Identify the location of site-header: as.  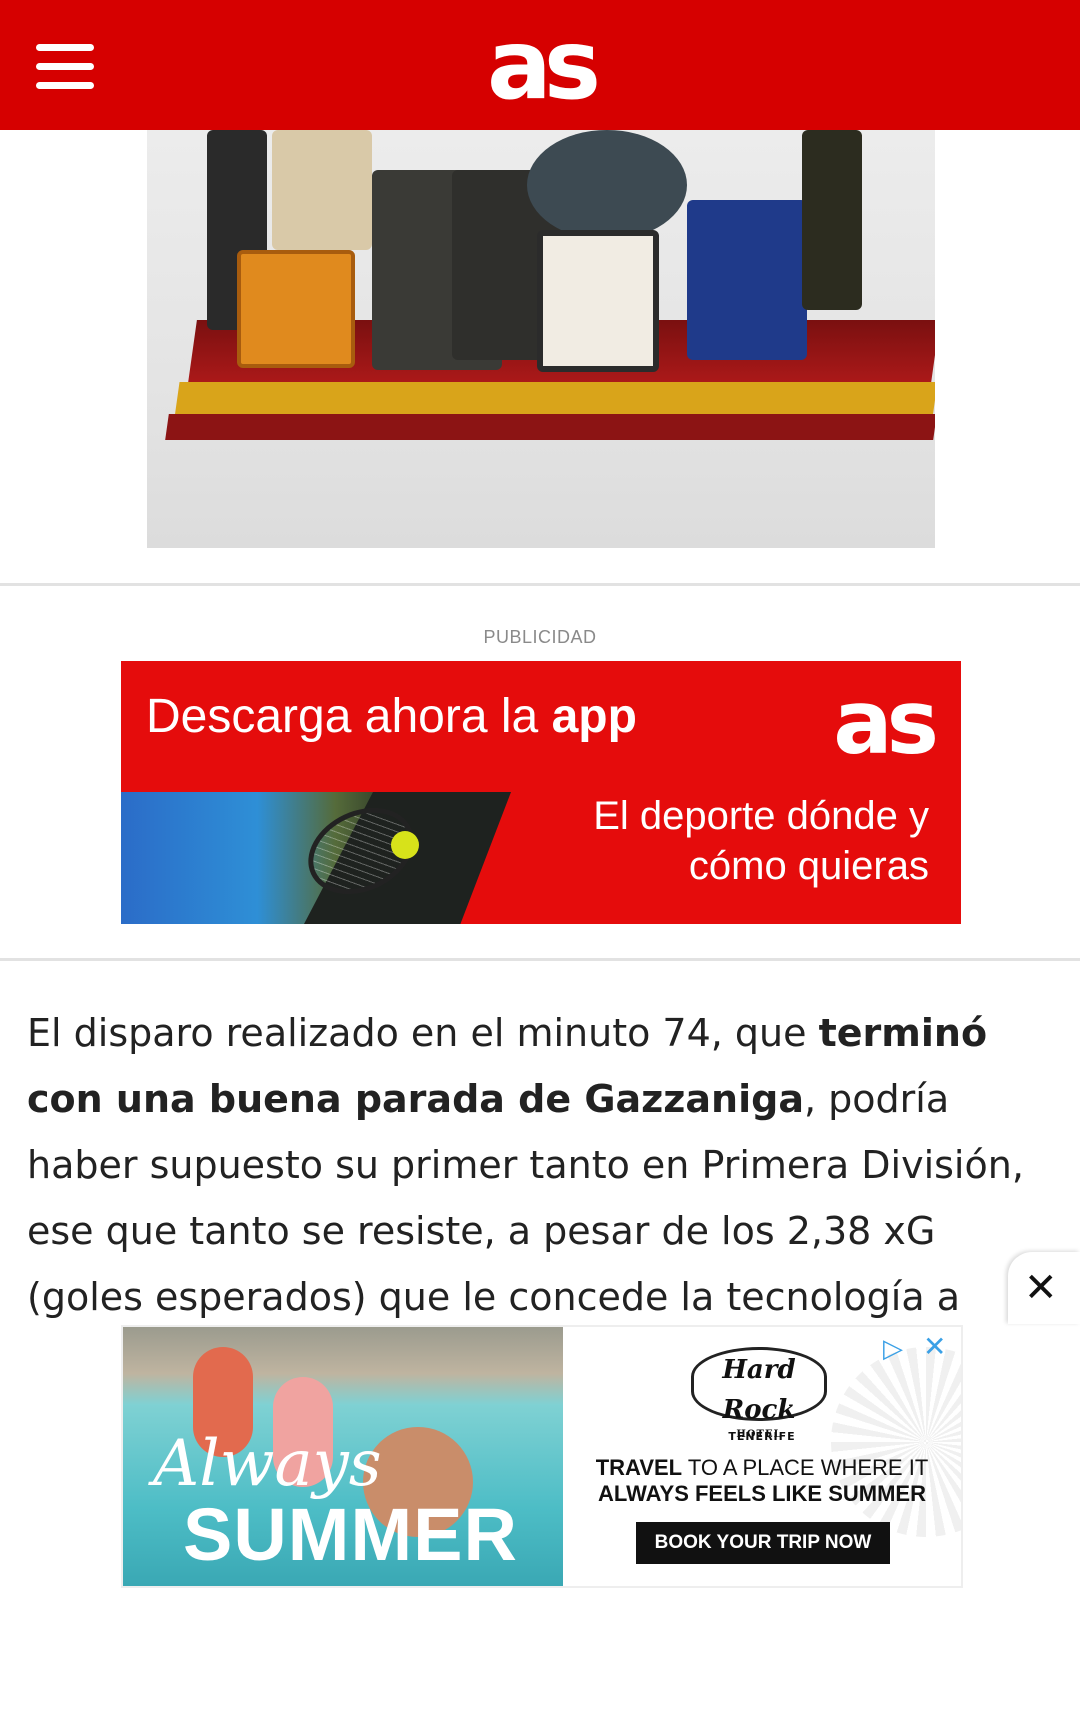
(540, 65).